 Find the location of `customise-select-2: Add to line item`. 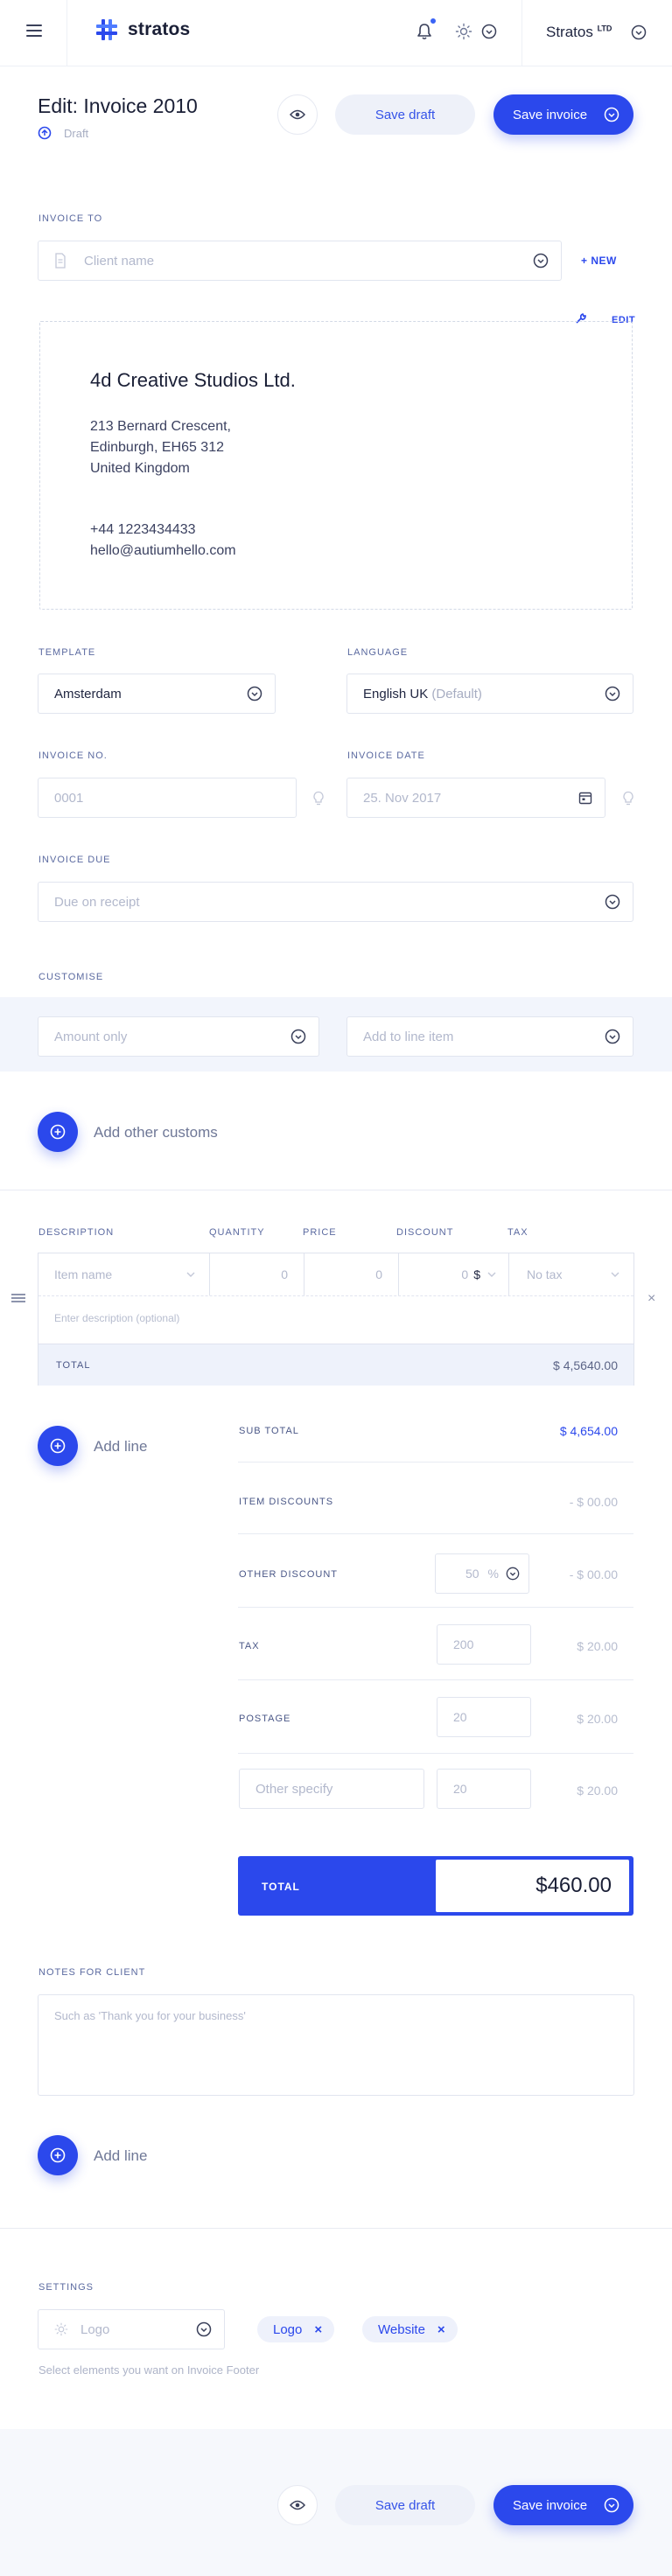

customise-select-2: Add to line item is located at coordinates (490, 1036).